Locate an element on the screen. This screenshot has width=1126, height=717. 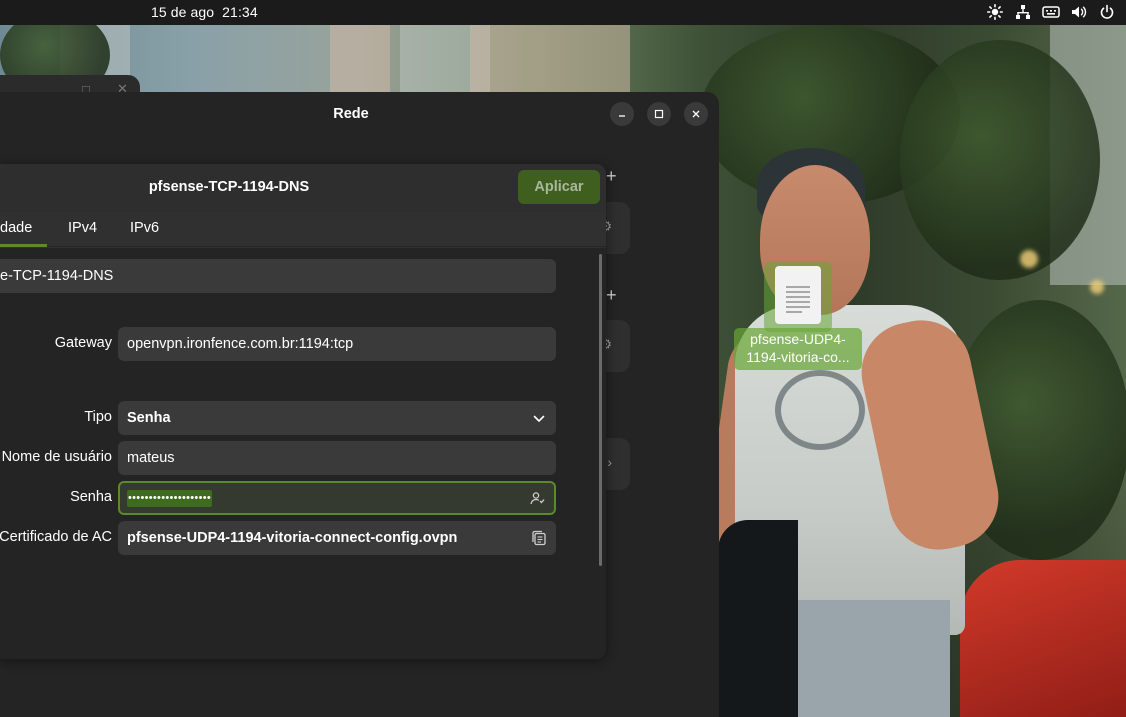
tab-identity: dade is located at coordinates (16, 228).